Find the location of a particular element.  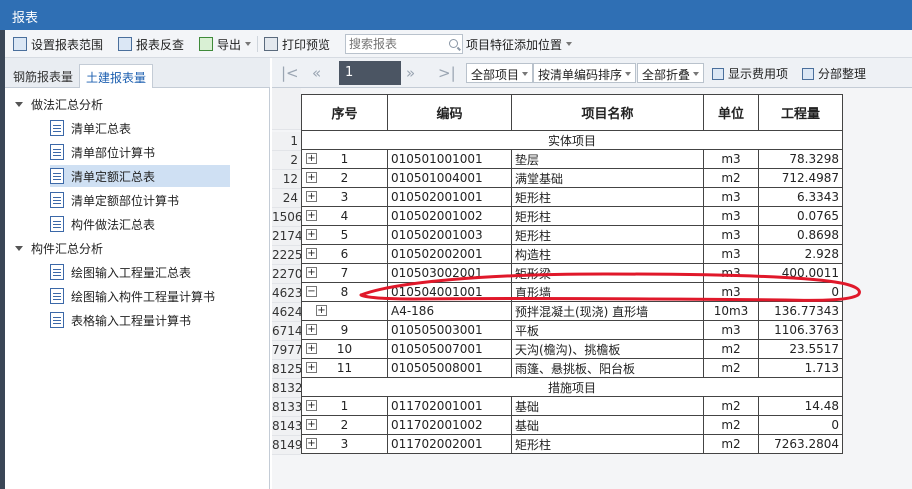

cell-code: 011702002001 is located at coordinates (449, 444).